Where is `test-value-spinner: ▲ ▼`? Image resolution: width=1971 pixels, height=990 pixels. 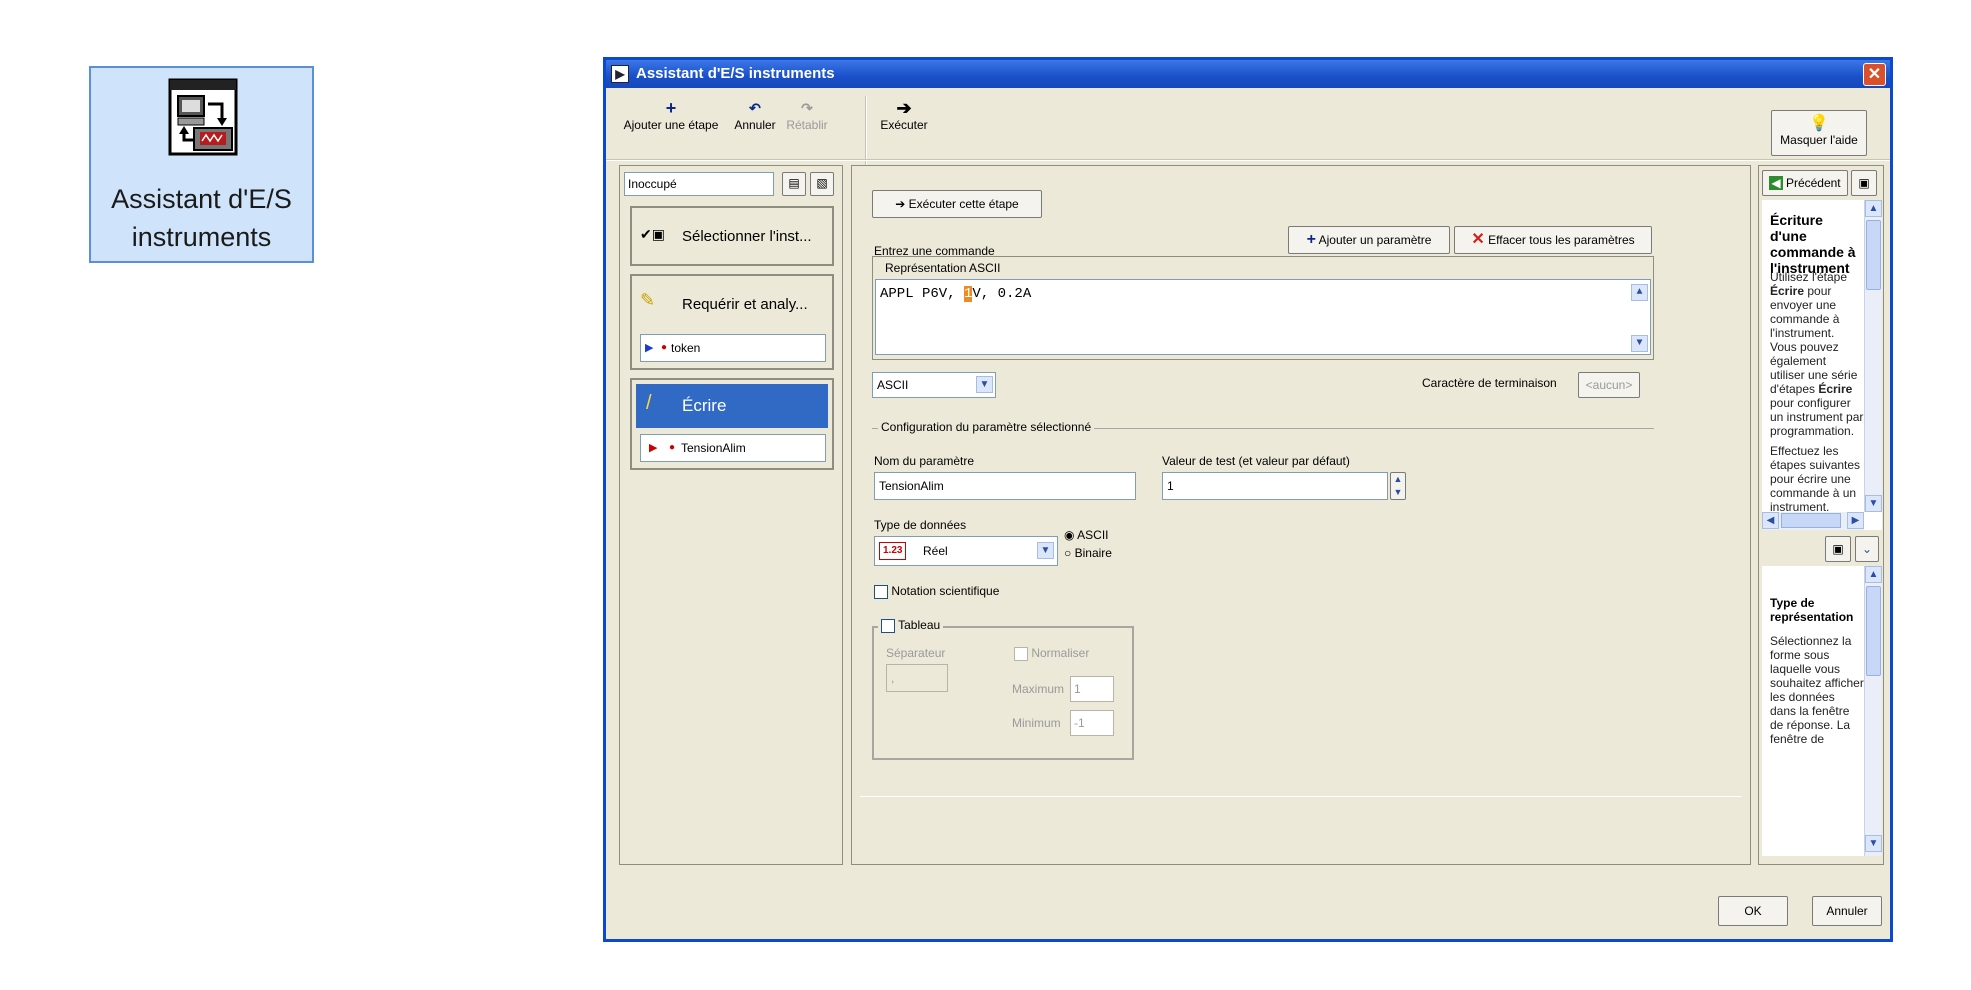
test-value-spinner: ▲ ▼ is located at coordinates (1398, 486).